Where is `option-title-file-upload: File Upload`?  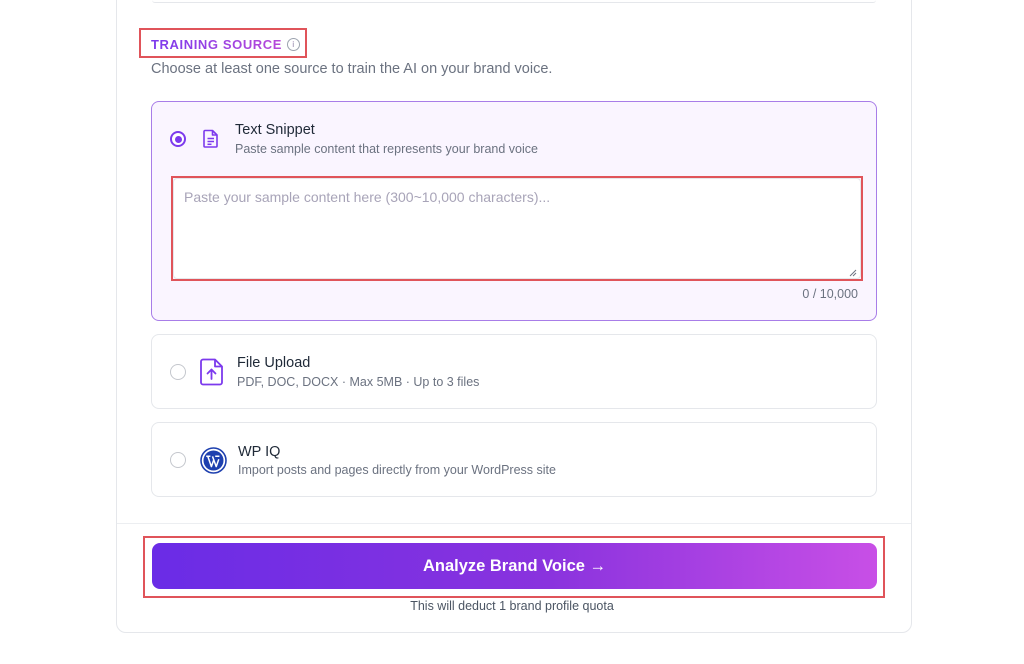 option-title-file-upload: File Upload is located at coordinates (274, 363).